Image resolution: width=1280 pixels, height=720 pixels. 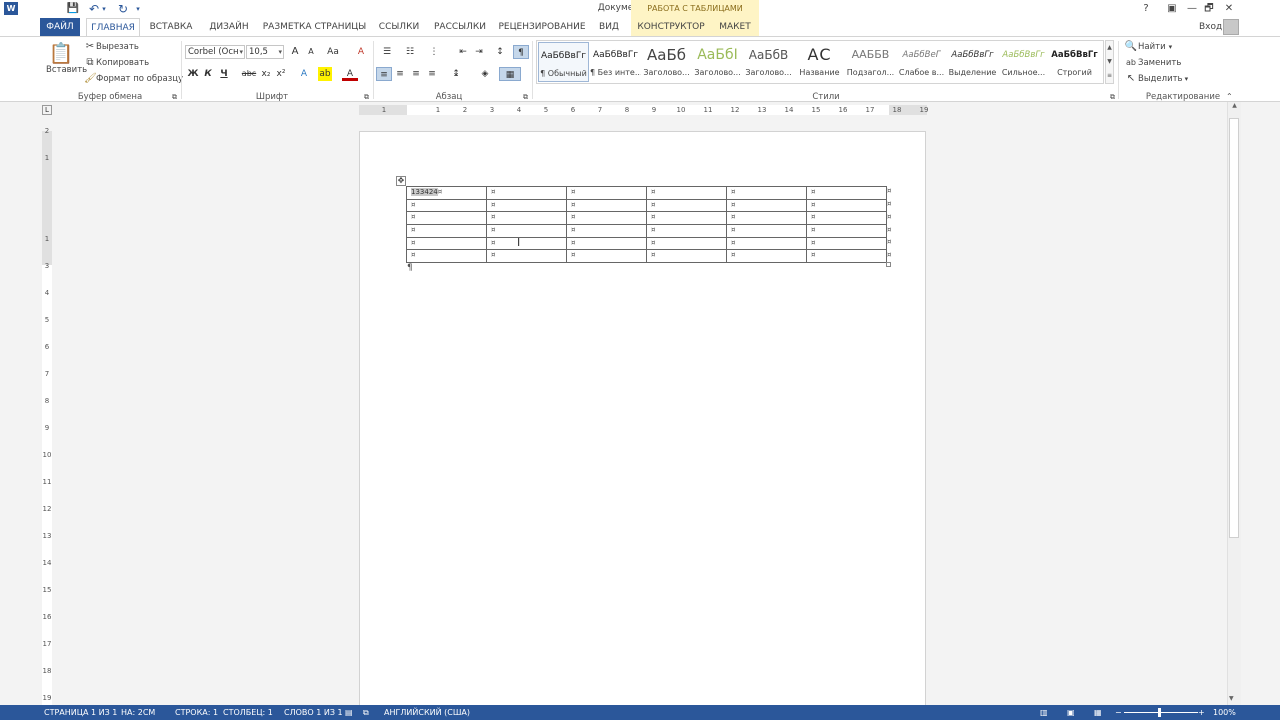 What do you see at coordinates (366, 97) in the screenshot?
I see `font-launcher-icon: ⧉` at bounding box center [366, 97].